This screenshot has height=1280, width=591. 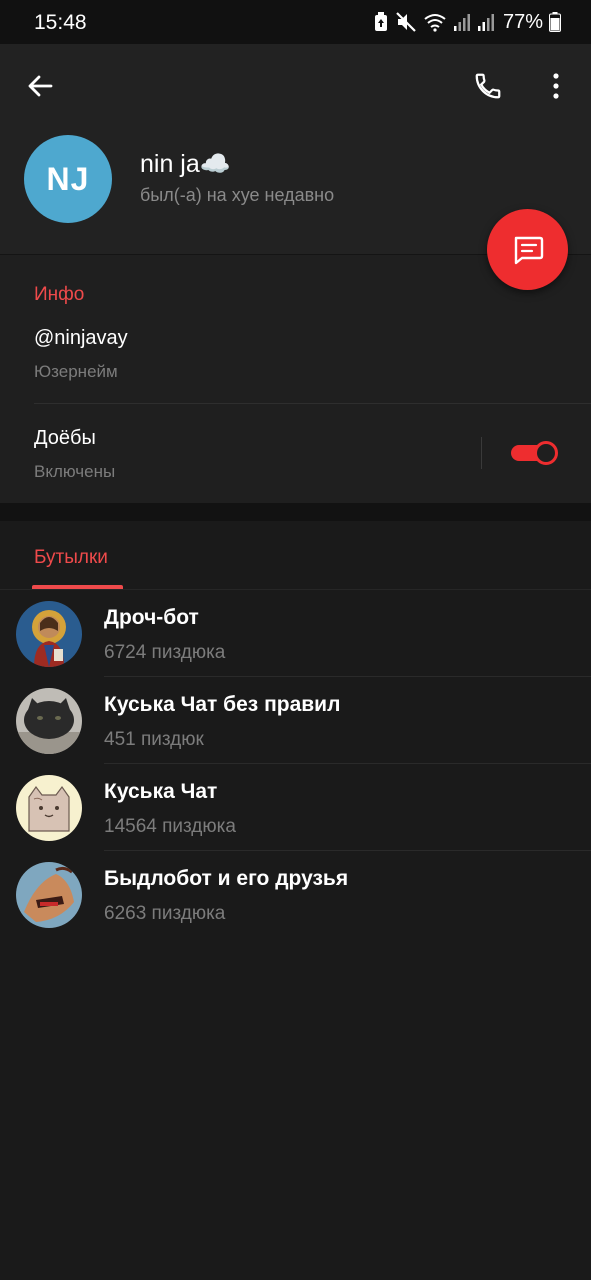 What do you see at coordinates (380, 21) in the screenshot?
I see `battery-saver-icon` at bounding box center [380, 21].